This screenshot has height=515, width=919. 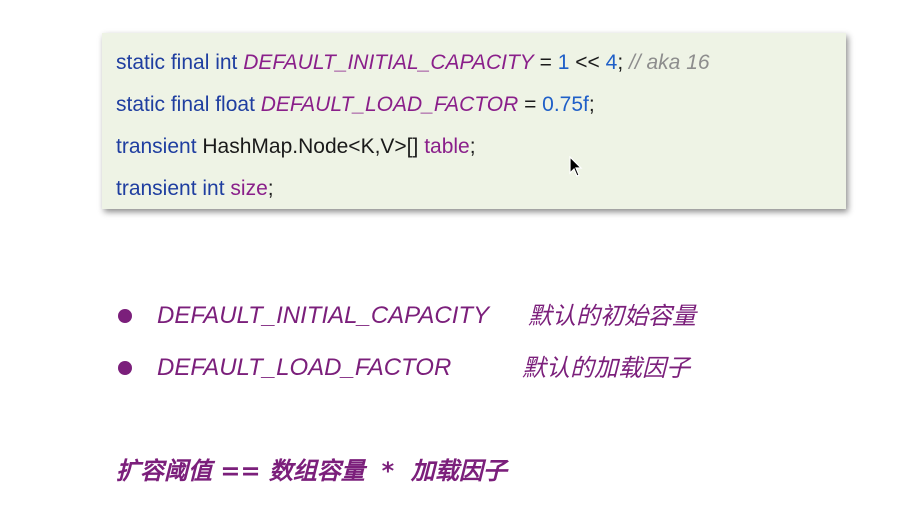 I want to click on code-modifiers: transient int, so click(x=173, y=188).